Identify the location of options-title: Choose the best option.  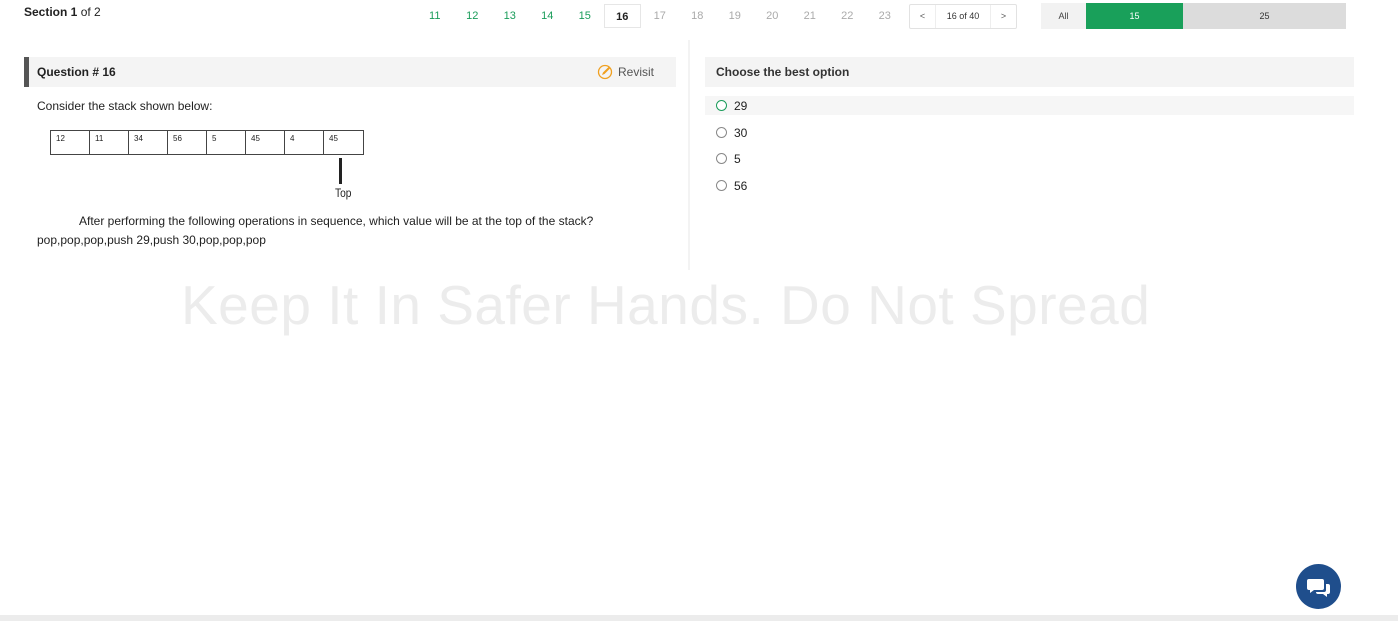
(783, 72).